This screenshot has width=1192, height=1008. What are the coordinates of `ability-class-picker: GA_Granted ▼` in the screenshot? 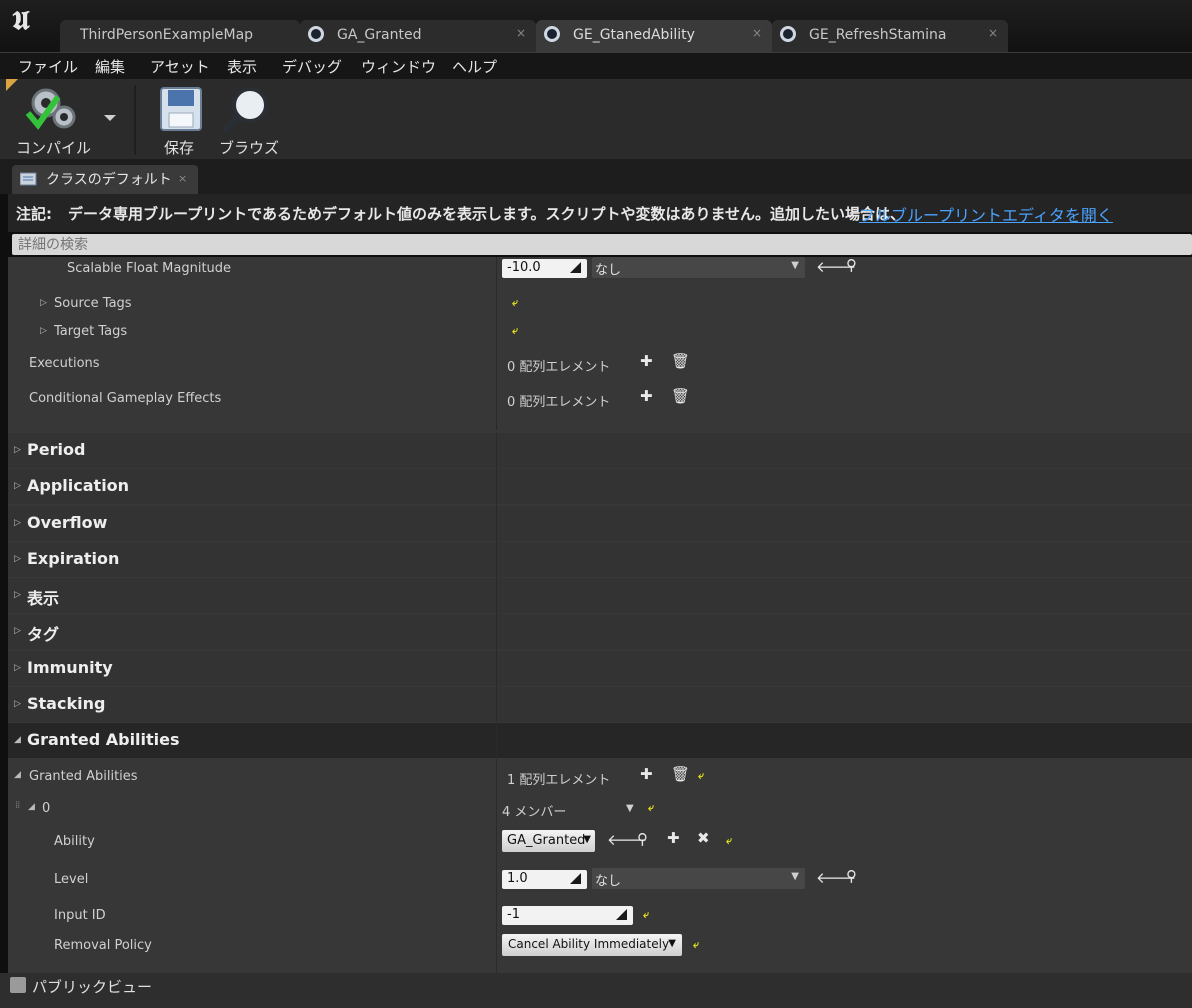 It's located at (548, 841).